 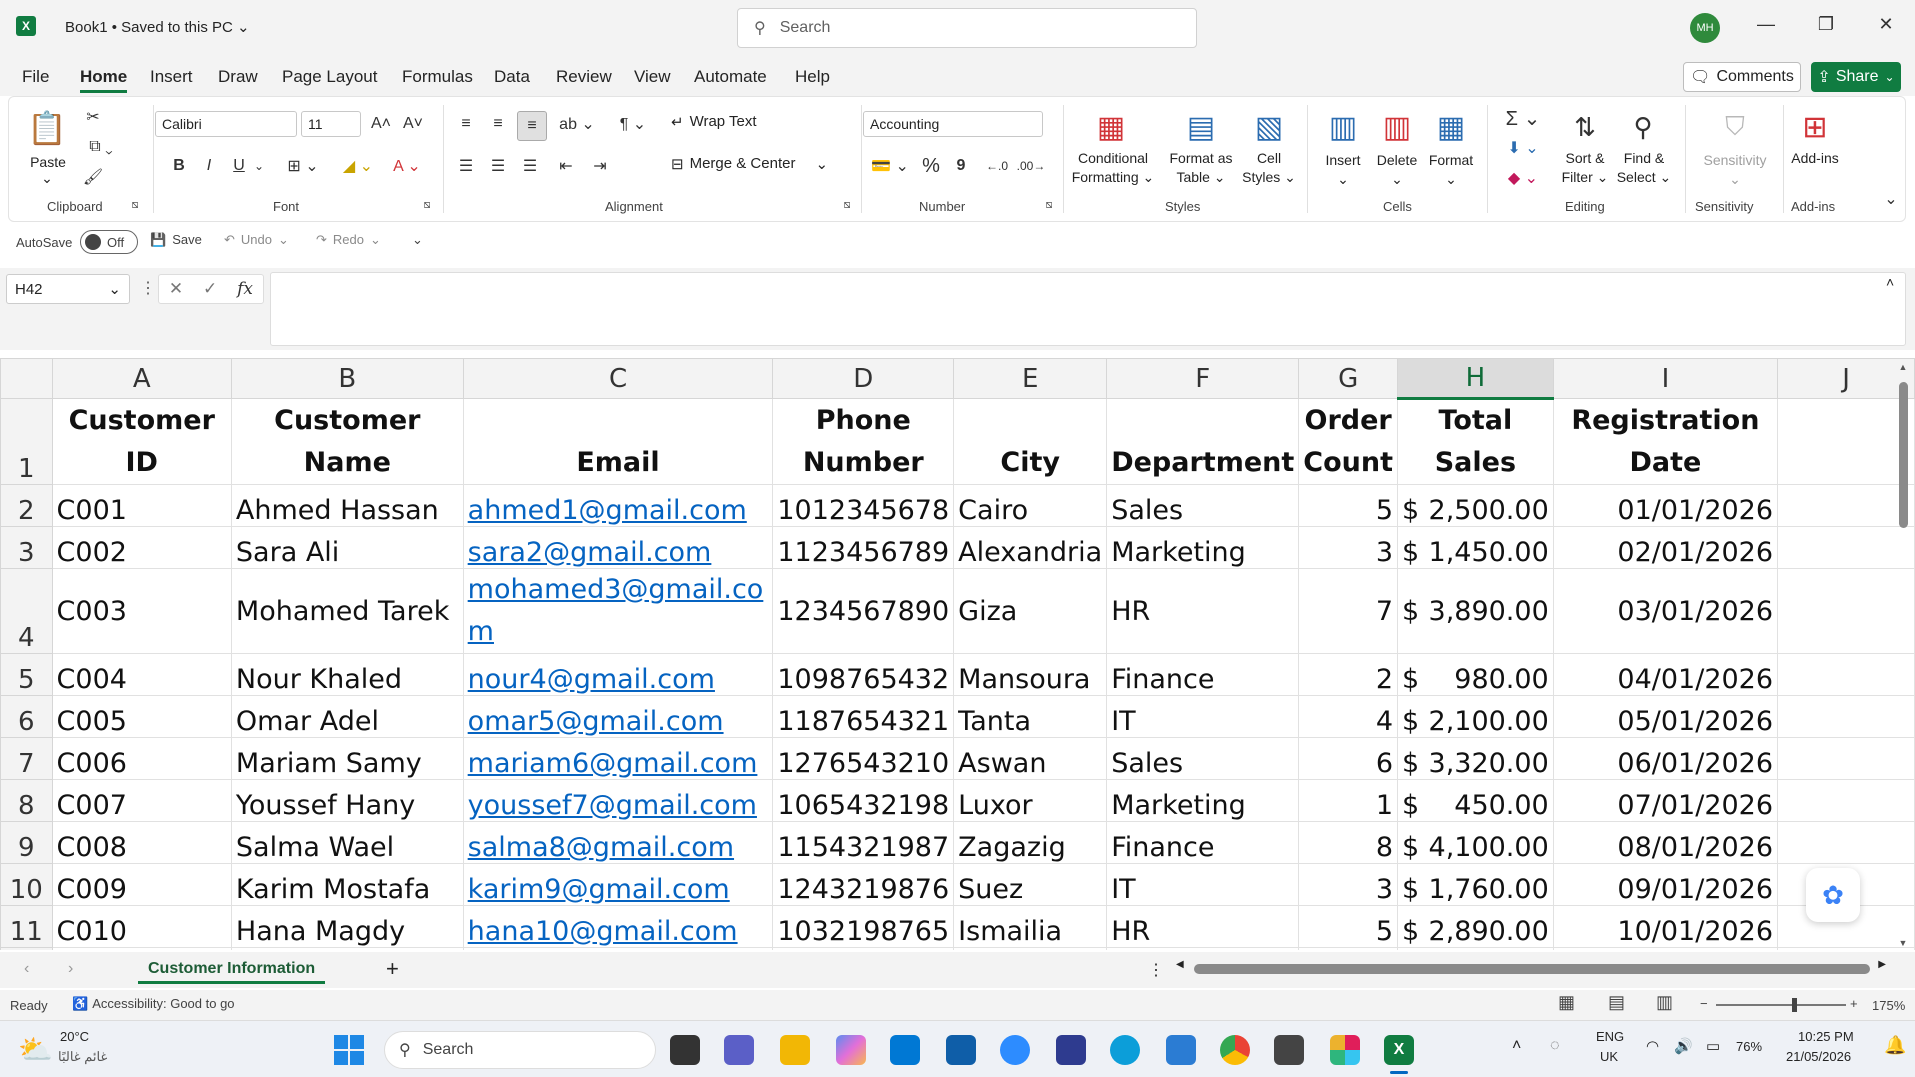 What do you see at coordinates (259, 166) in the screenshot?
I see `chevron-down-icon: ⌄` at bounding box center [259, 166].